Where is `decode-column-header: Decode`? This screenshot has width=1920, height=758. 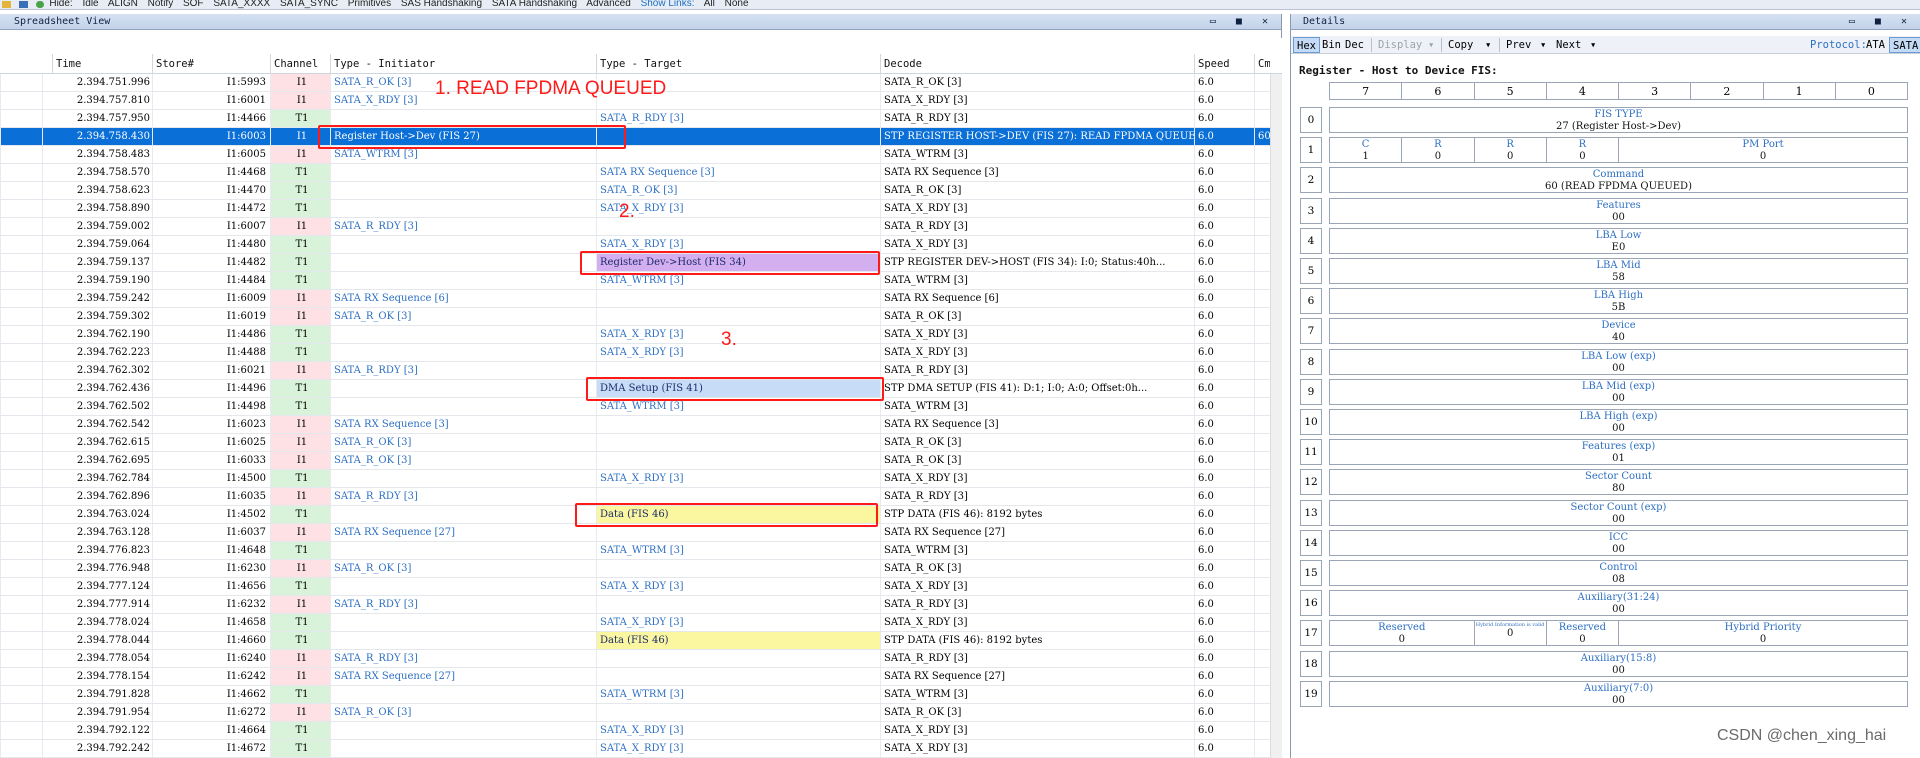
decode-column-header: Decode is located at coordinates (1037, 64).